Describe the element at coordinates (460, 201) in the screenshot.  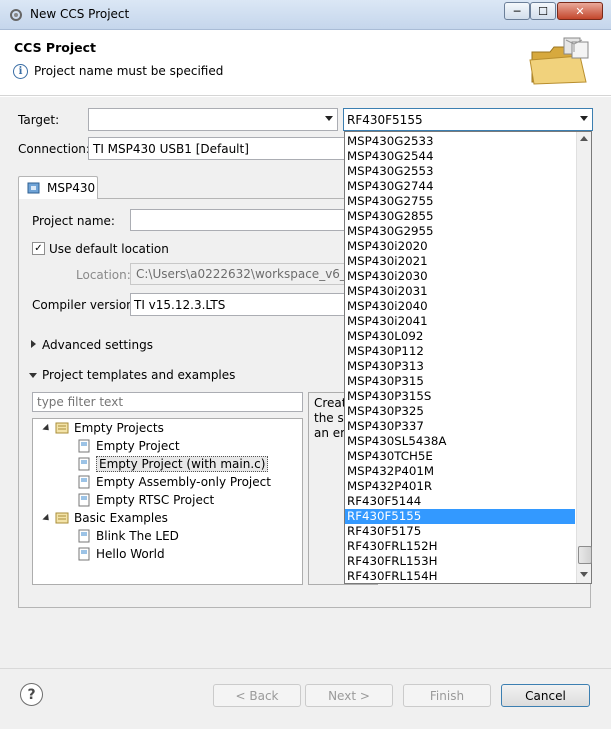
I see `dropdown-item: MSP430G2755` at that location.